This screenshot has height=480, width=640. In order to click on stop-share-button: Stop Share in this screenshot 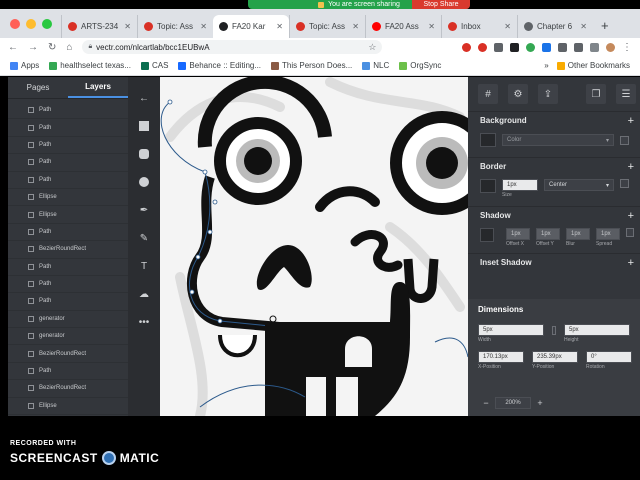, I will do `click(441, 4)`.